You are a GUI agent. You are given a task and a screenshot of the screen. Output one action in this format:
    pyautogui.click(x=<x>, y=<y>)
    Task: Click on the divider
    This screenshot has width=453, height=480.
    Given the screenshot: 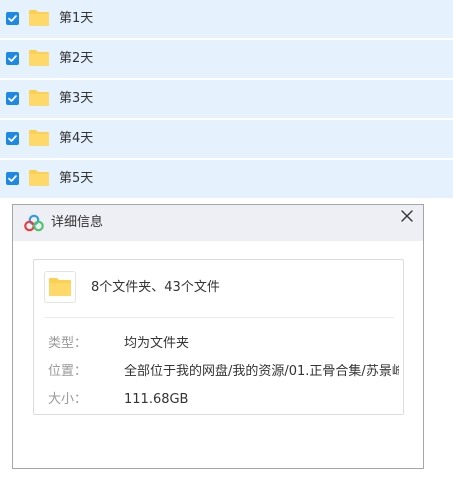 What is the action you would take?
    pyautogui.click(x=219, y=317)
    